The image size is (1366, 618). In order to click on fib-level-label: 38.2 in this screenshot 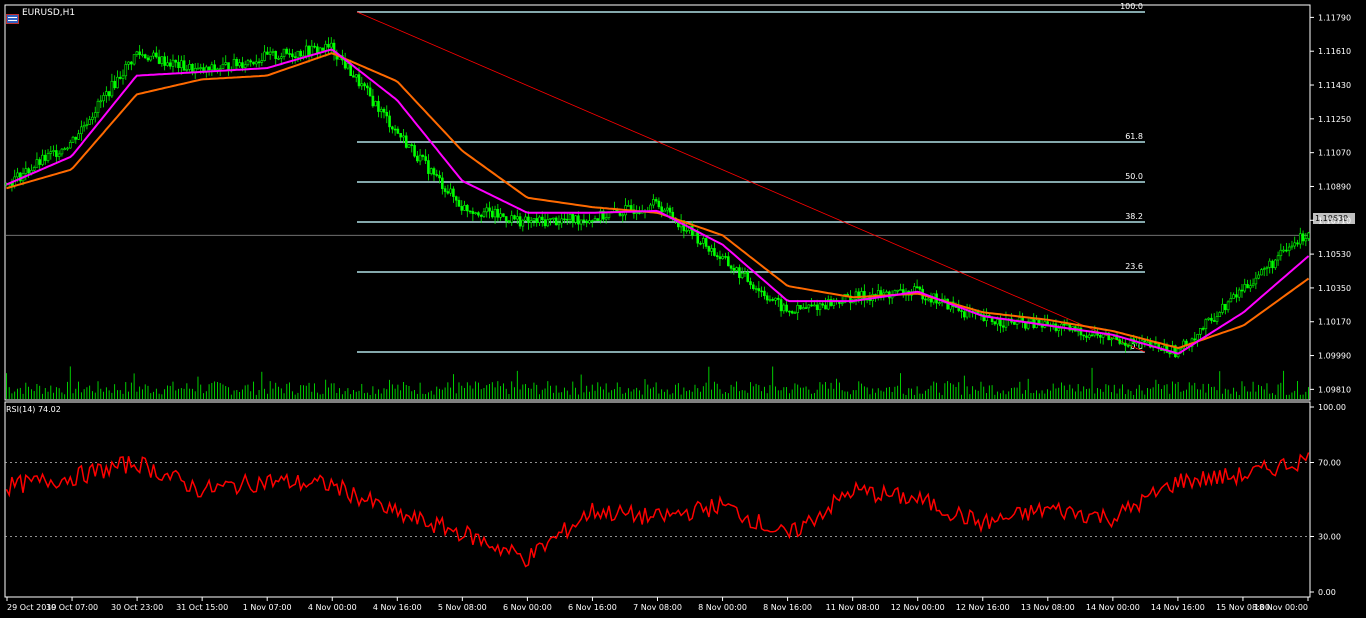, I will do `click(1134, 216)`.